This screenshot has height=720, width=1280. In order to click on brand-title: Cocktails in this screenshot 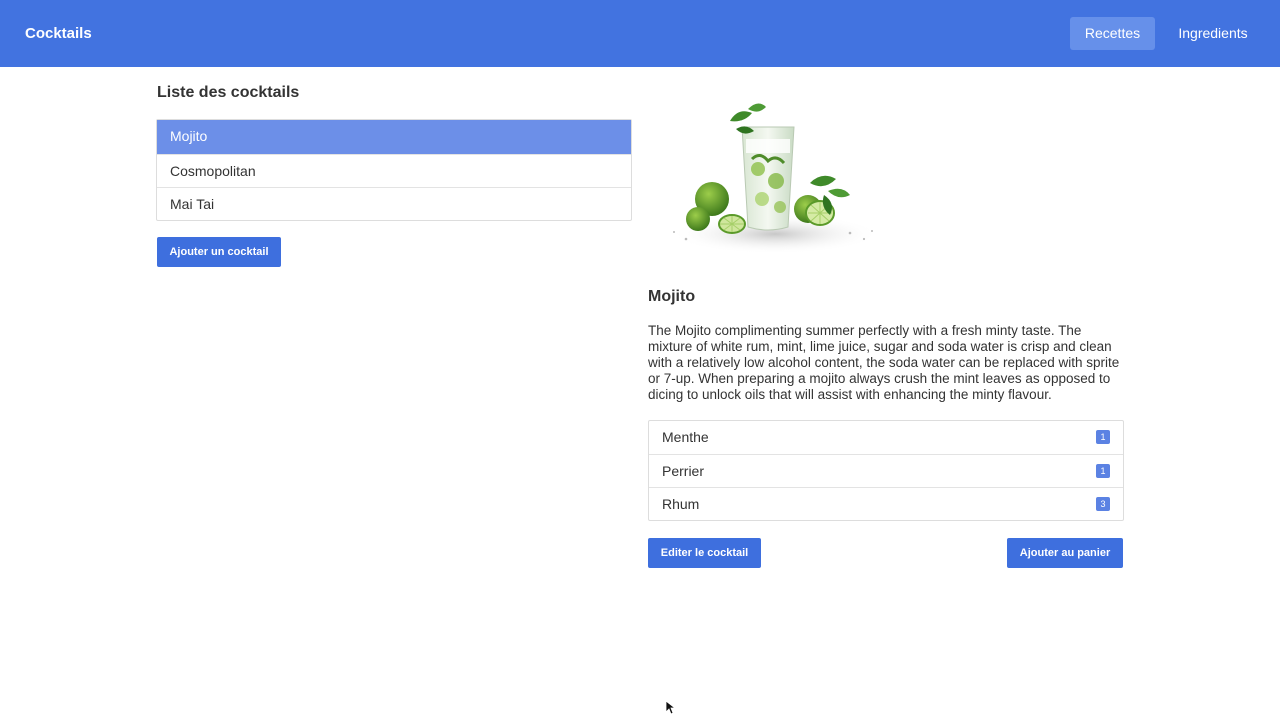, I will do `click(58, 34)`.